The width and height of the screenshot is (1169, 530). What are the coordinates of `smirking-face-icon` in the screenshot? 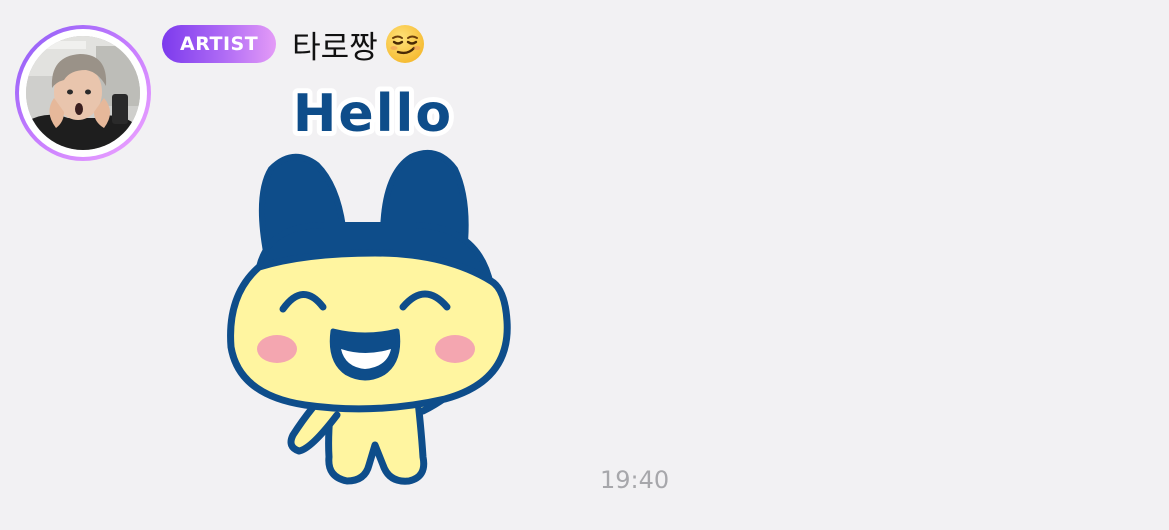 It's located at (405, 44).